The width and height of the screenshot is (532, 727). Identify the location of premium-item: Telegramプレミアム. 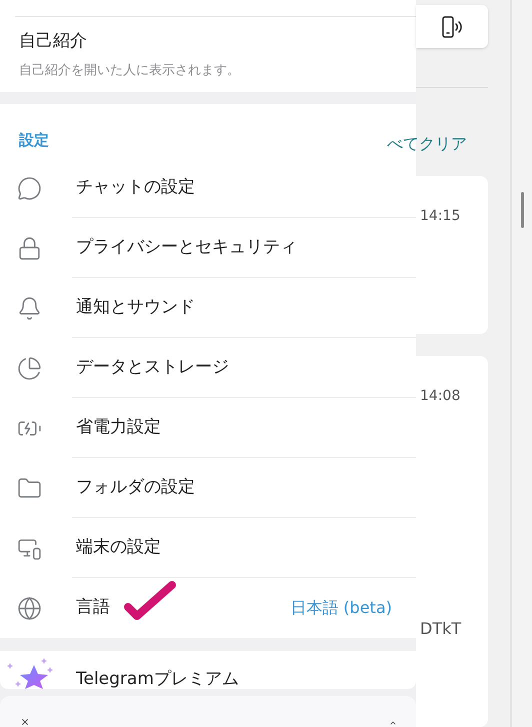
(208, 670).